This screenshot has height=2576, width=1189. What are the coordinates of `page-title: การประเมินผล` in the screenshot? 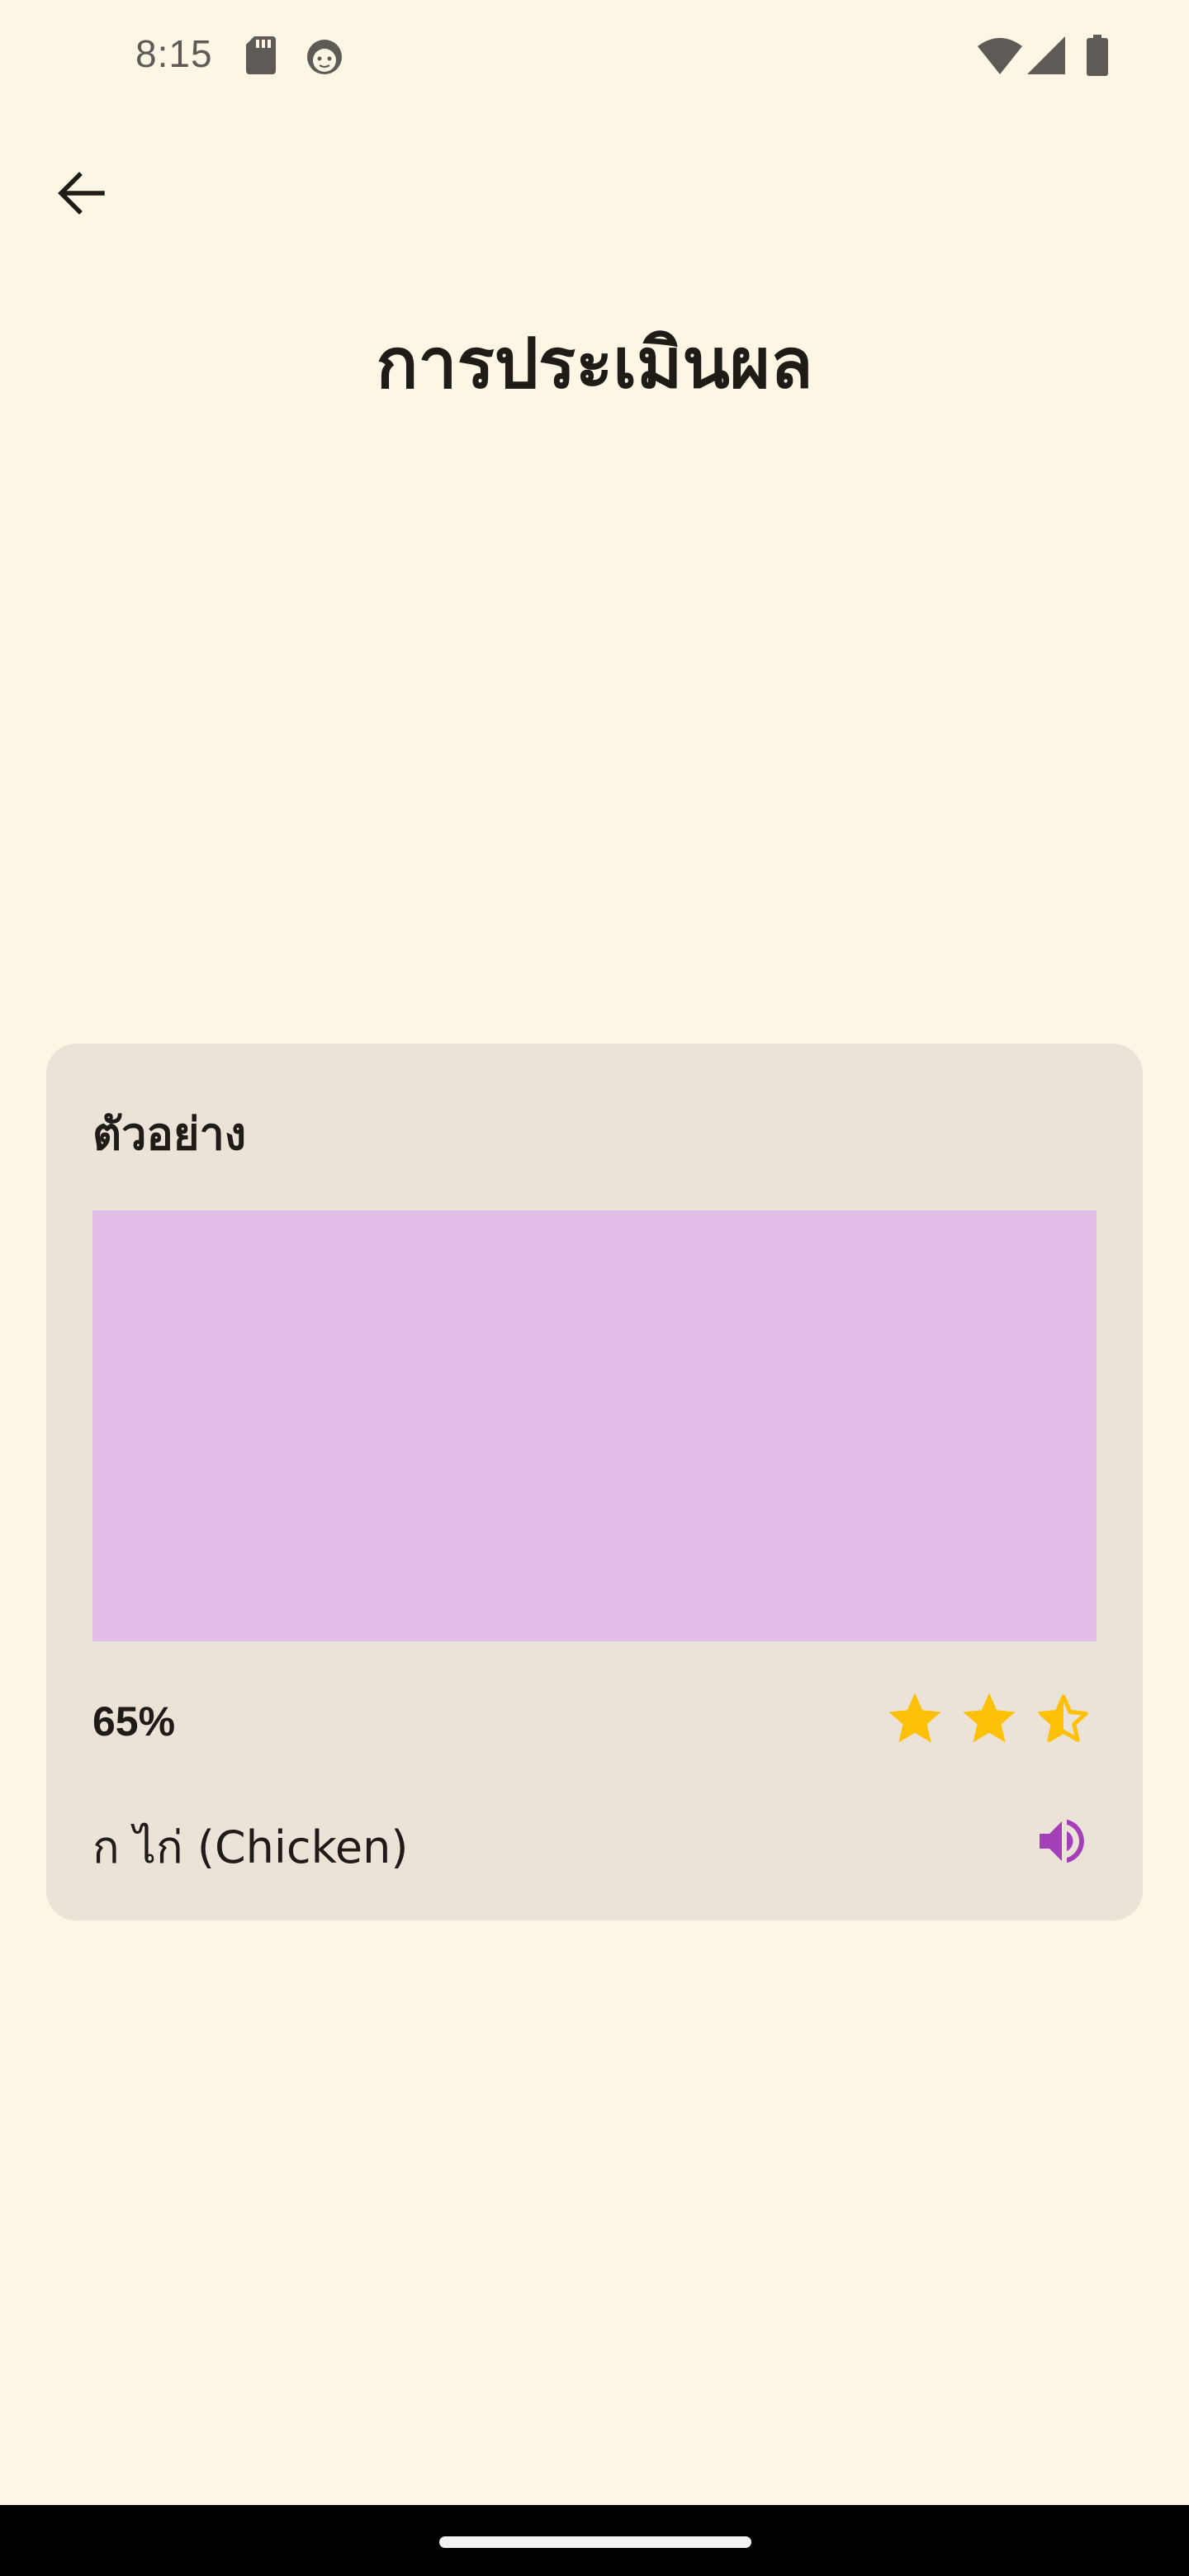 It's located at (594, 363).